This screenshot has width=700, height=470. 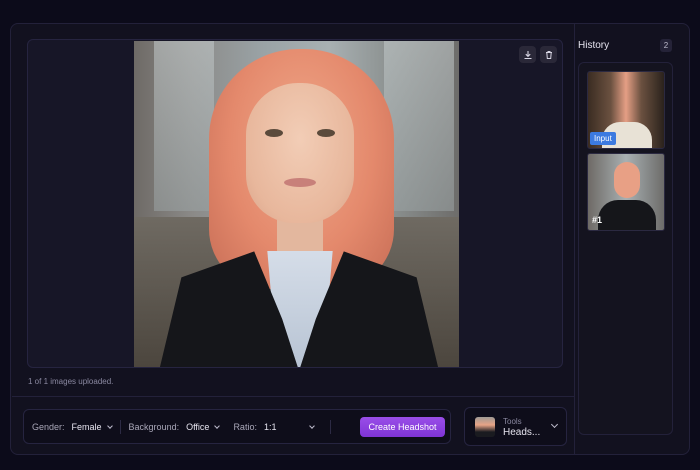 What do you see at coordinates (527, 54) in the screenshot?
I see `download-icon` at bounding box center [527, 54].